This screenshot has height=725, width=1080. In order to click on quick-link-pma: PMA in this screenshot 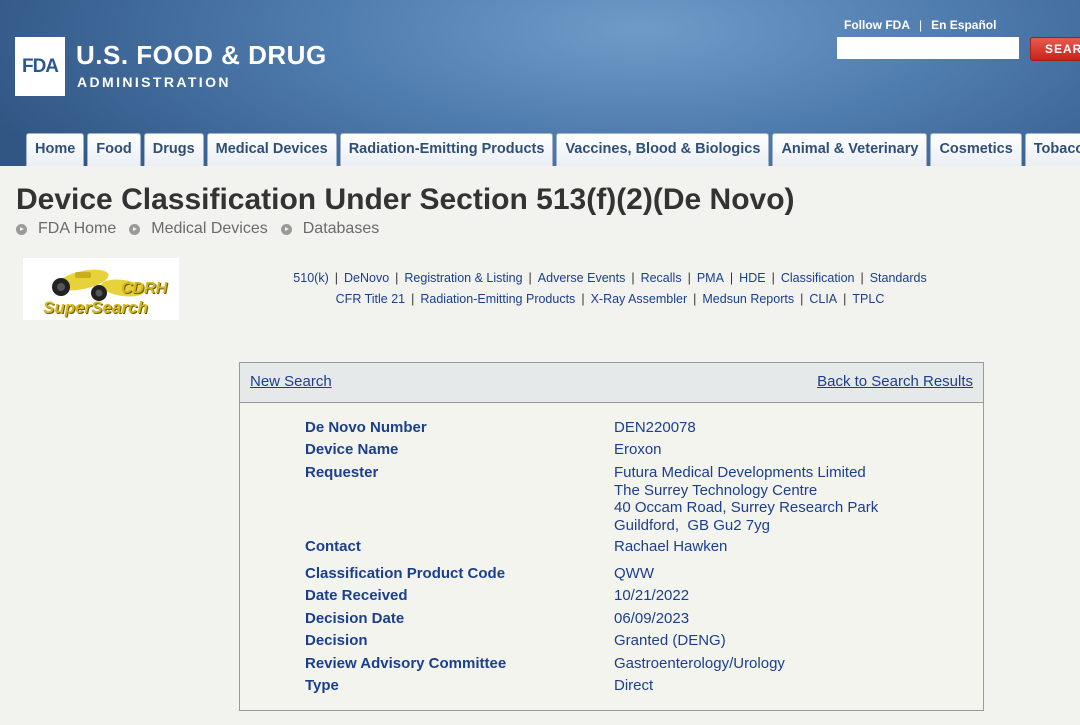, I will do `click(710, 278)`.